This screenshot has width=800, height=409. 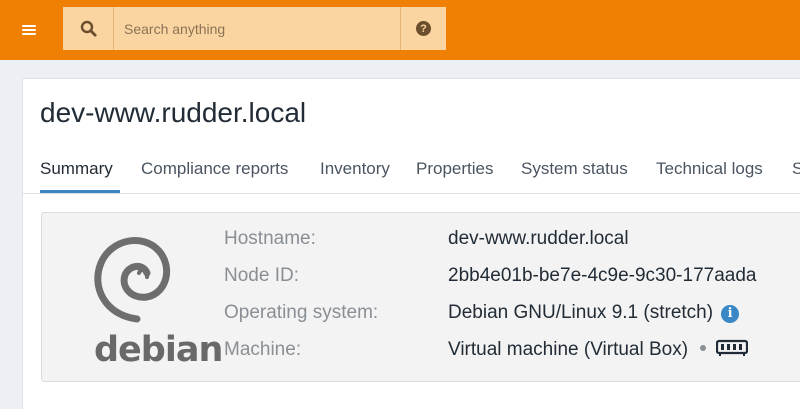 What do you see at coordinates (270, 238) in the screenshot?
I see `detail-label: Hostname:` at bounding box center [270, 238].